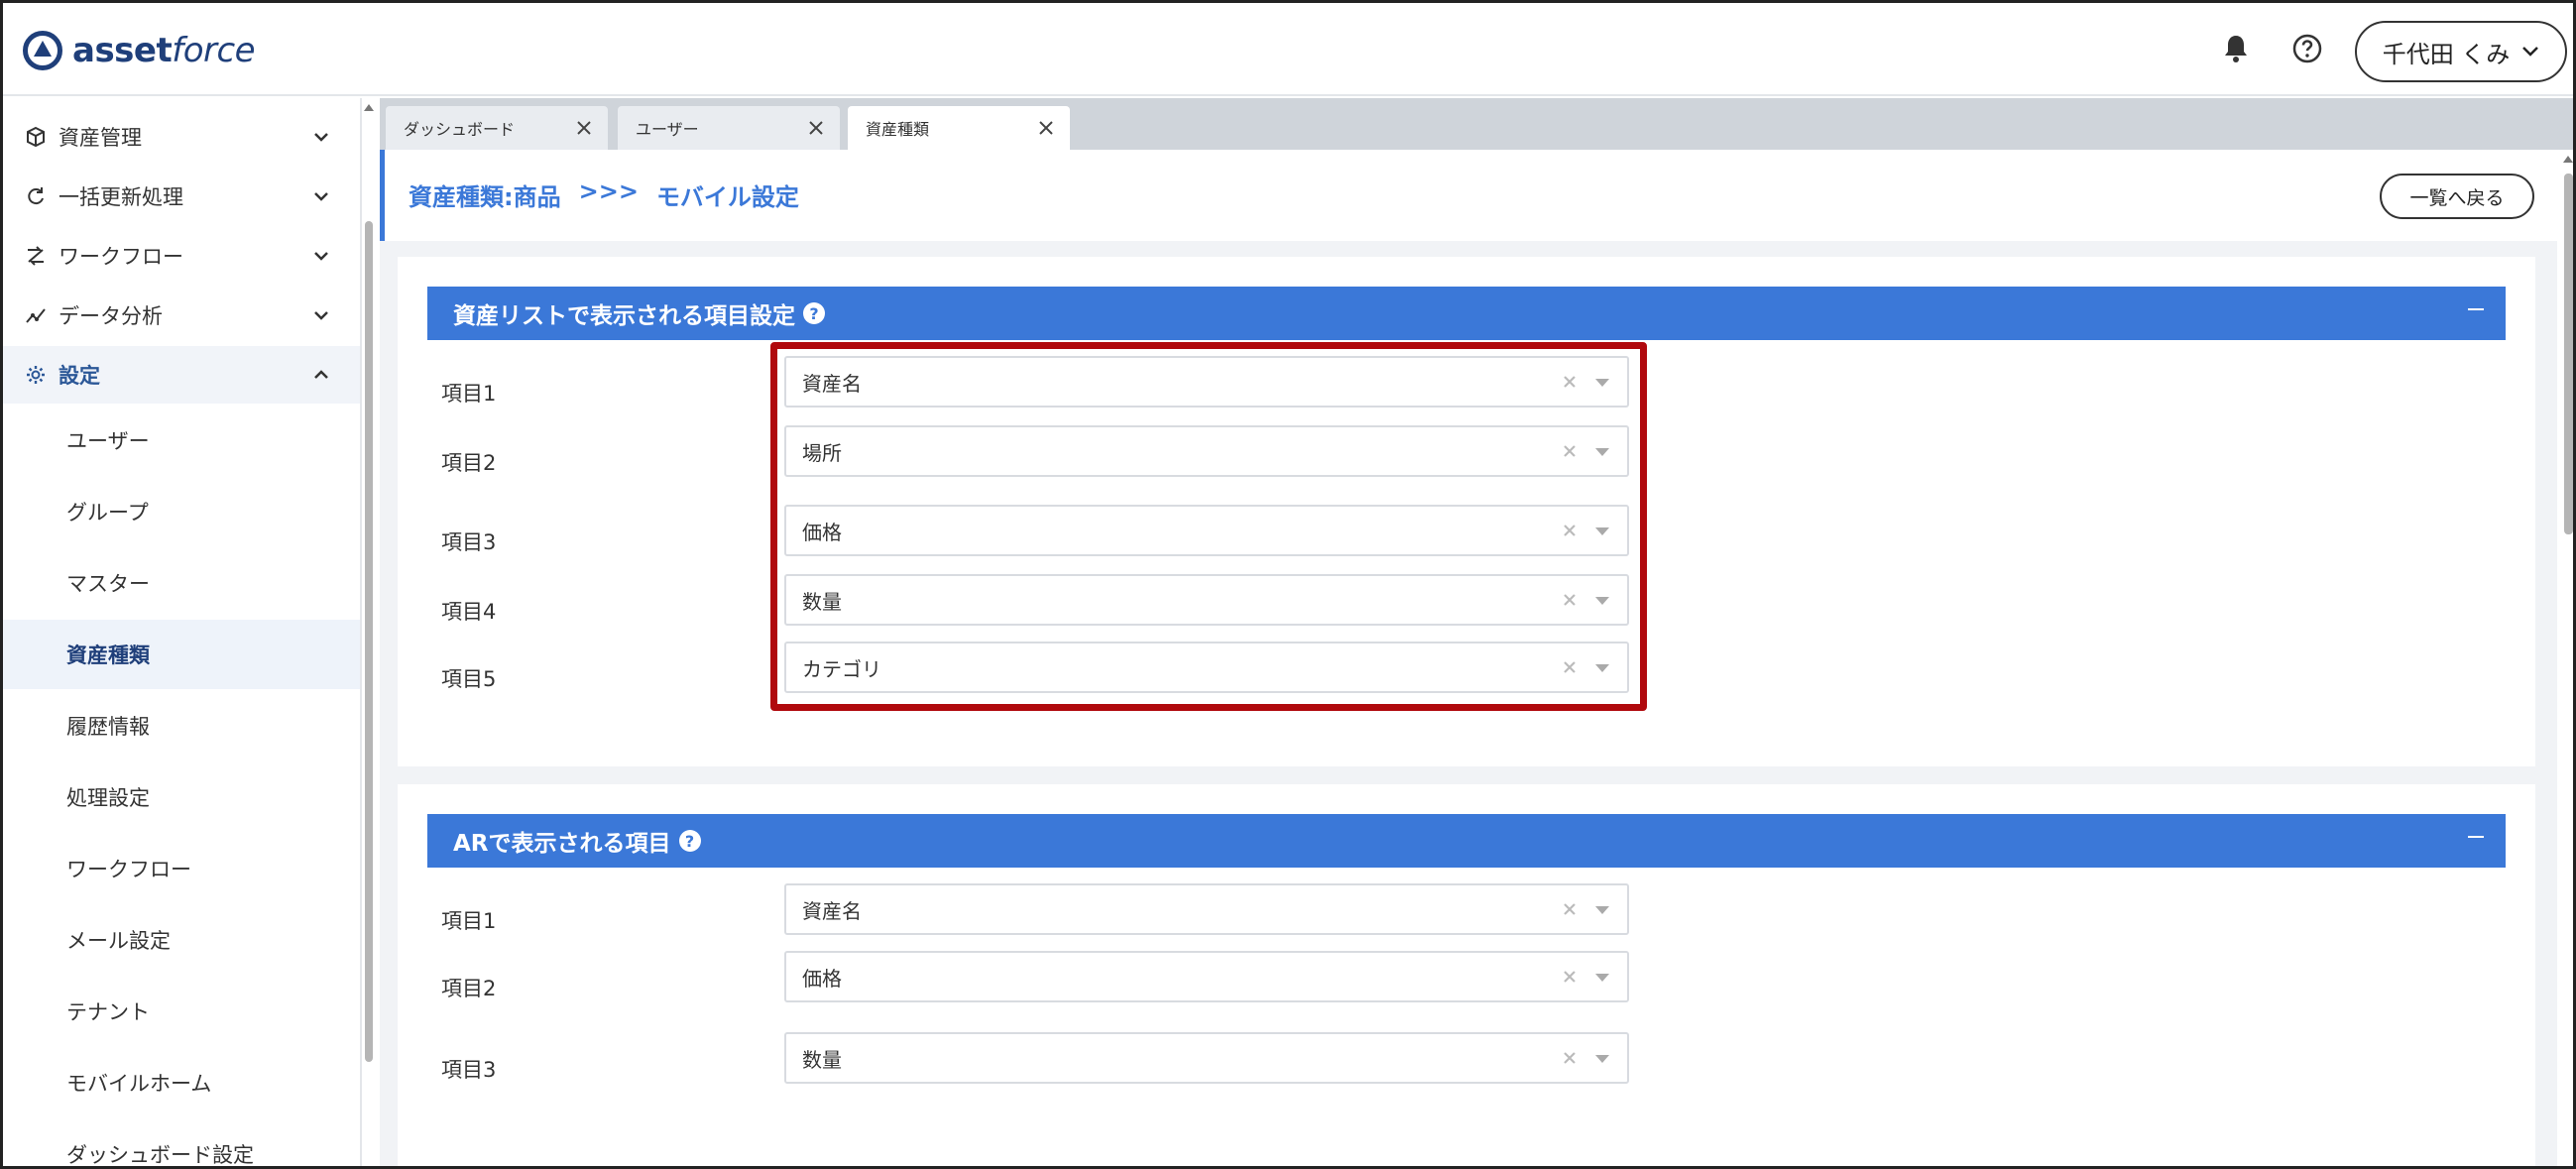 This screenshot has width=2576, height=1169. Describe the element at coordinates (182, 583) in the screenshot. I see `sidebar-subitem-master: マスター` at that location.